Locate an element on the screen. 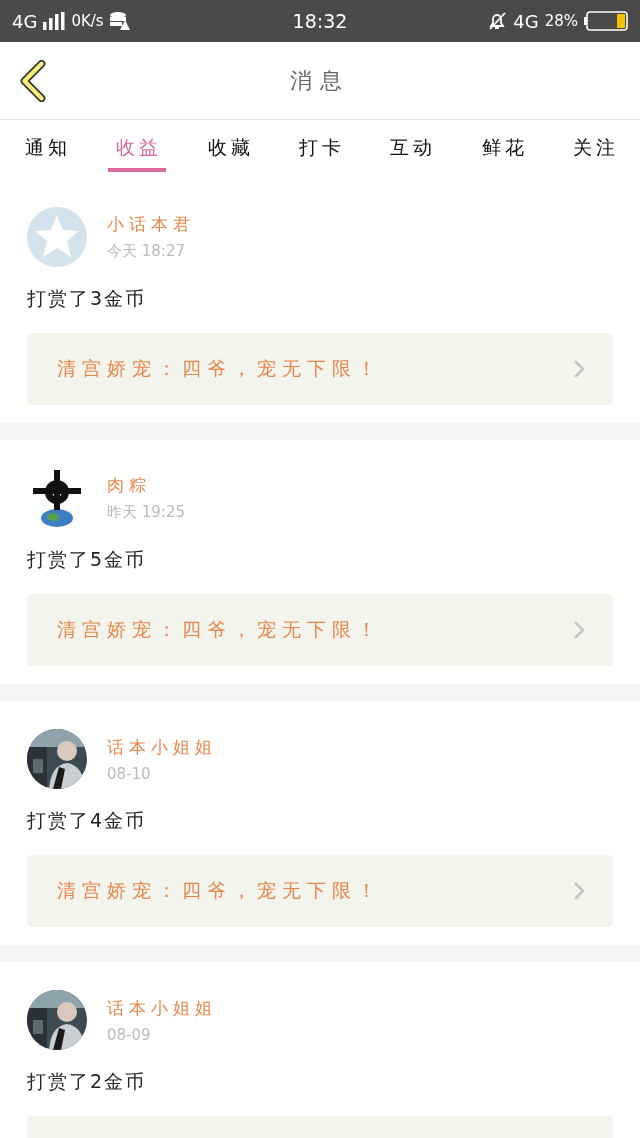  message-time: 昨天 19:25 is located at coordinates (146, 512).